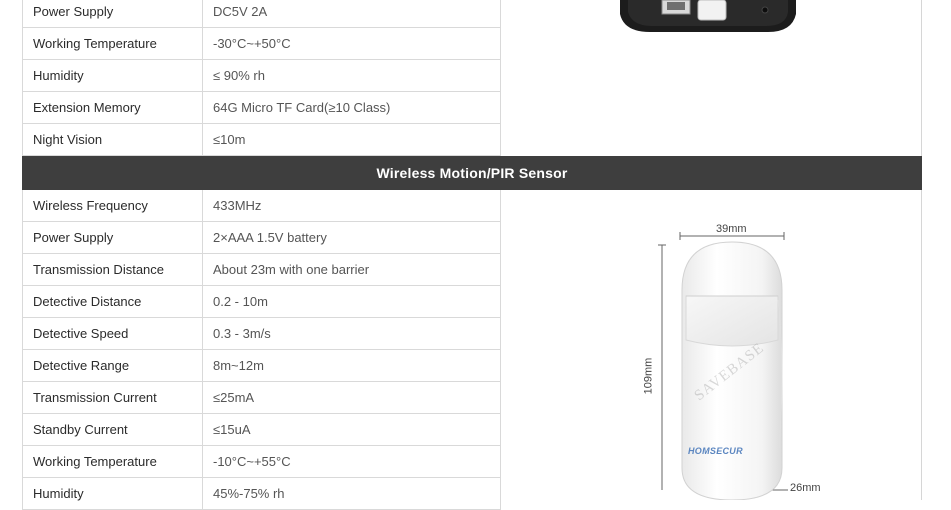 This screenshot has height=510, width=951. What do you see at coordinates (113, 107) in the screenshot?
I see `spec-label: Extension Memory` at bounding box center [113, 107].